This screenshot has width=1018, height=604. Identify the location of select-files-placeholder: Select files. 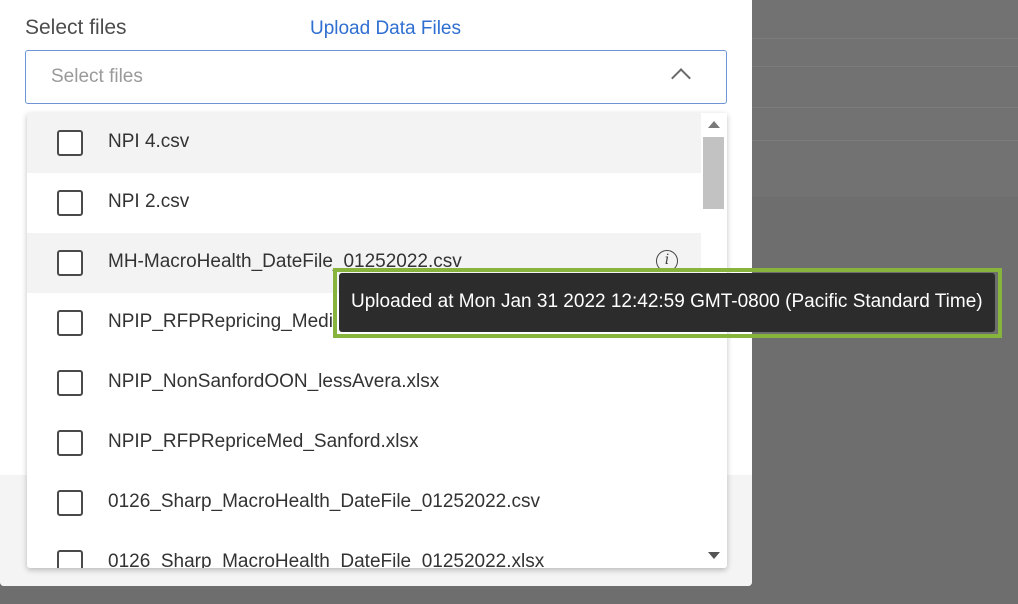
(97, 76).